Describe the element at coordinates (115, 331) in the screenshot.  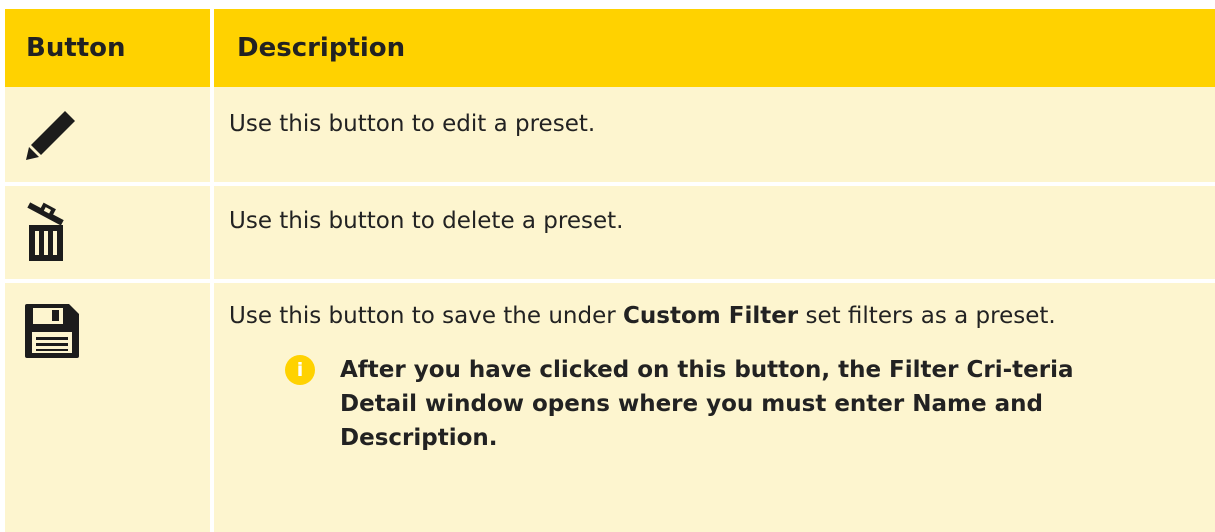
I see `floppy-save-icon` at that location.